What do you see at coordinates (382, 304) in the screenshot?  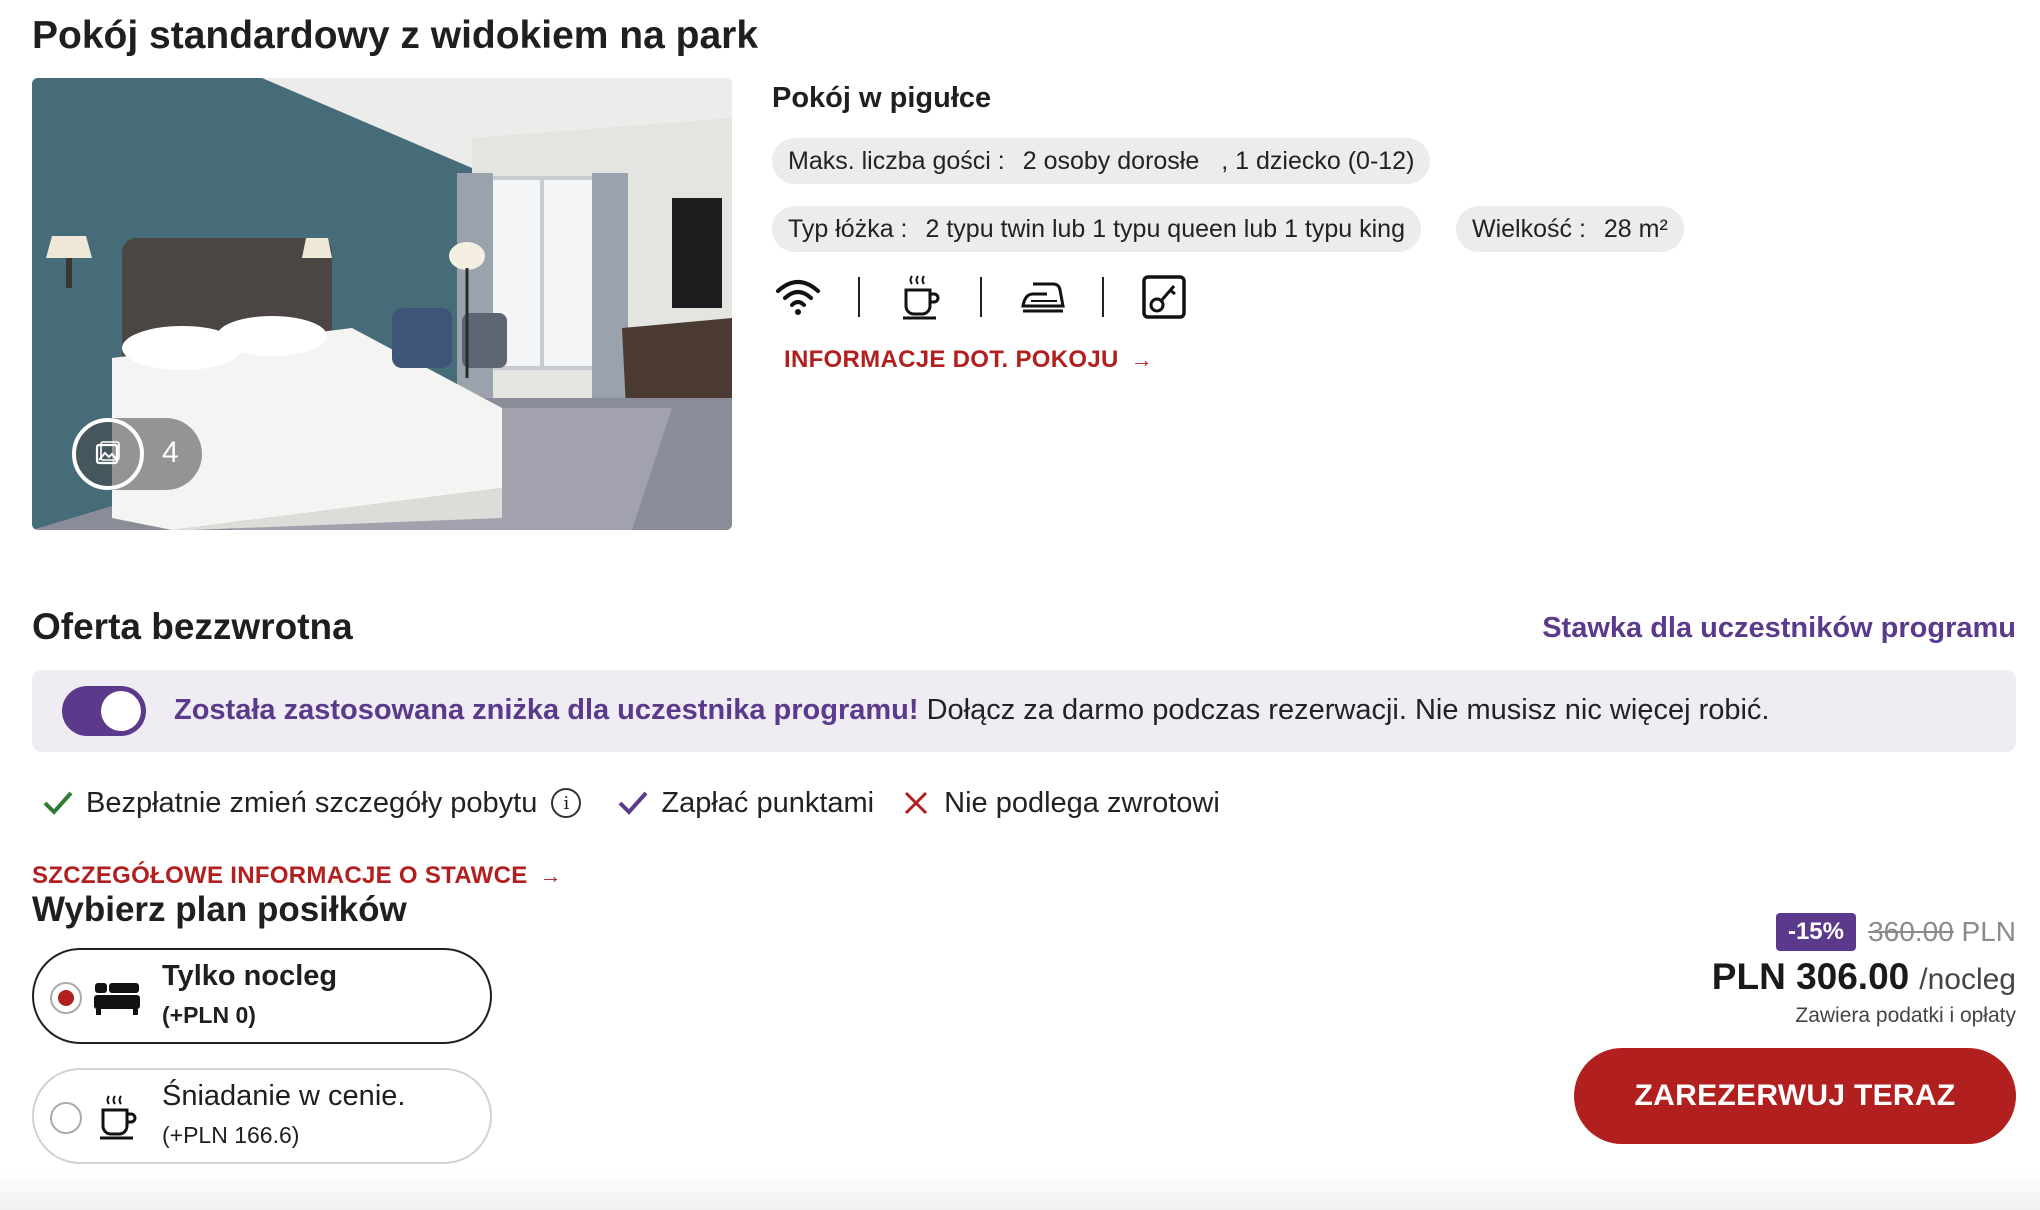 I see `room-photo: 4` at bounding box center [382, 304].